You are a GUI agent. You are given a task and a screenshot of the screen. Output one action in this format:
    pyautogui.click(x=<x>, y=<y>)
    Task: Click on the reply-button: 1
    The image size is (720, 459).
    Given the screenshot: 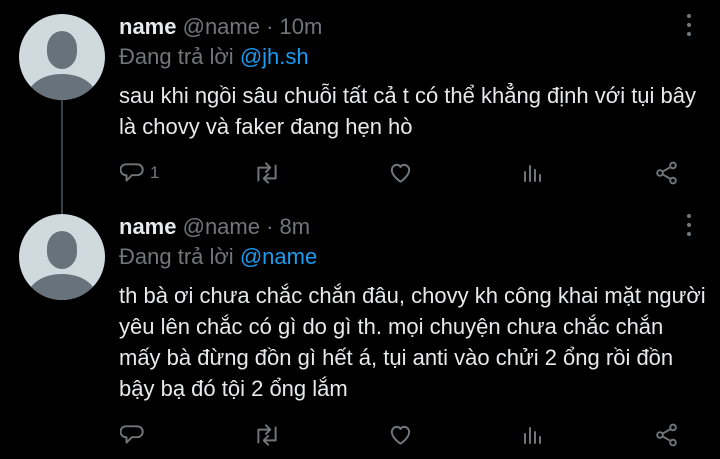 What is the action you would take?
    pyautogui.click(x=139, y=173)
    